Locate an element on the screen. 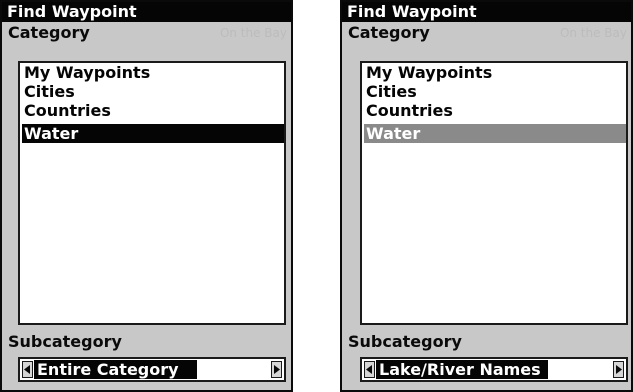  subcategory-selector: Lake/River Names is located at coordinates (494, 369).